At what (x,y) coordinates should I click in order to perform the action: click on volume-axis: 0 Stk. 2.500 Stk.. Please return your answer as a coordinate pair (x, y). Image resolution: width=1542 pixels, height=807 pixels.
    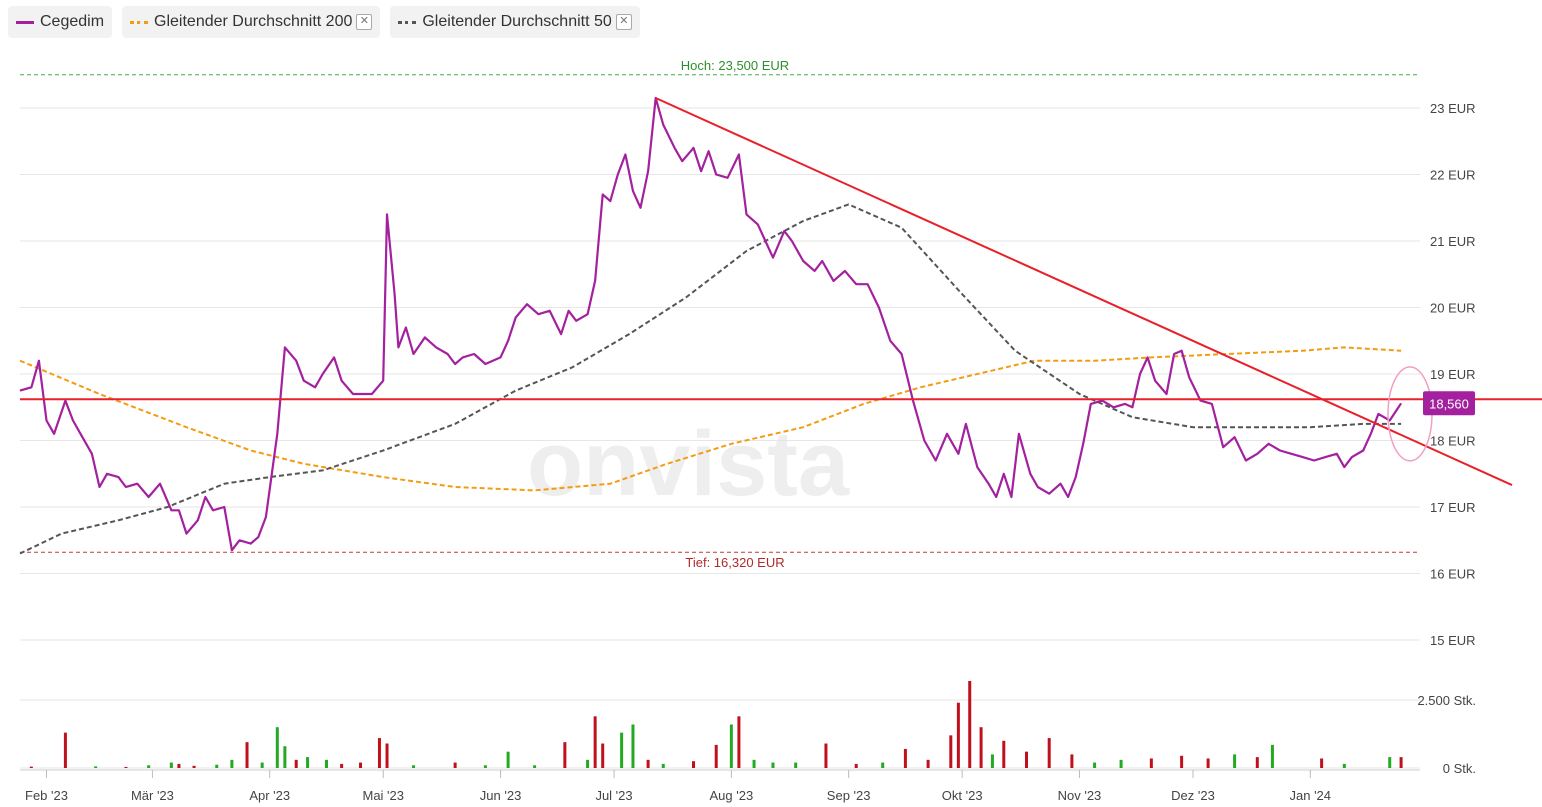
    Looking at the image, I should click on (1446, 734).